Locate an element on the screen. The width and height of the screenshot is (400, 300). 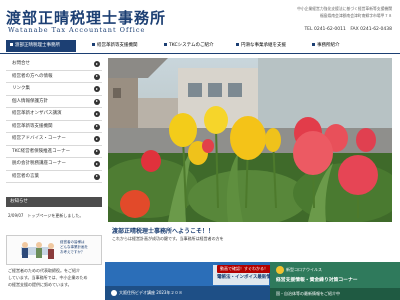
sidebar-item-label: 経営者の方への情報 is located at coordinates (32, 76).